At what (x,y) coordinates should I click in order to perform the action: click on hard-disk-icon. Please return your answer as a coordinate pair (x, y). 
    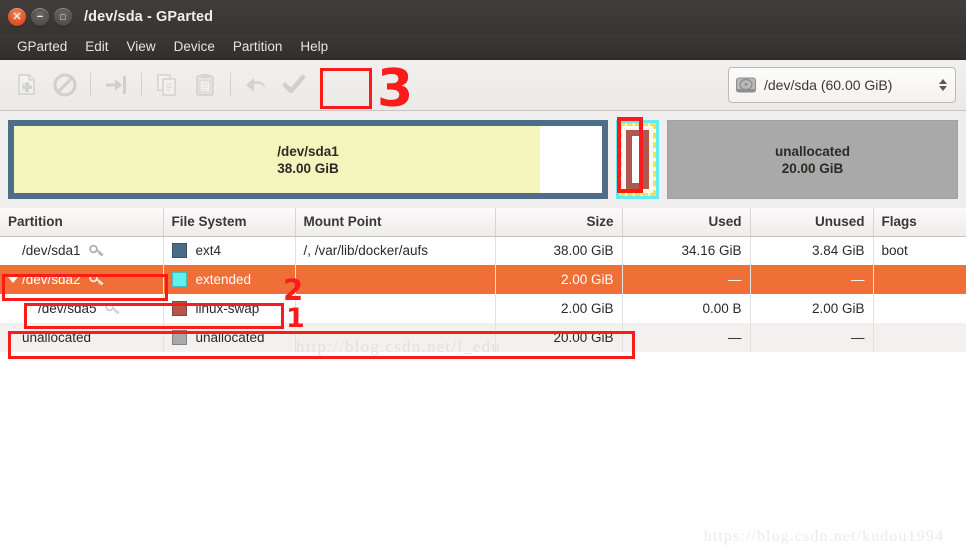
    Looking at the image, I should click on (746, 85).